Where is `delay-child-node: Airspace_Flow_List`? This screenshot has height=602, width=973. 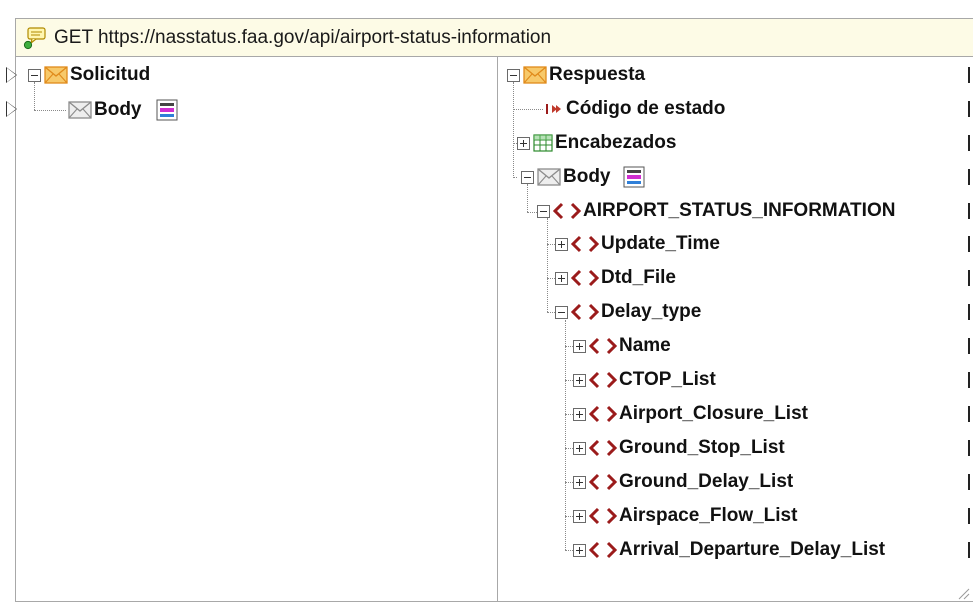
delay-child-node: Airspace_Flow_List is located at coordinates (685, 516).